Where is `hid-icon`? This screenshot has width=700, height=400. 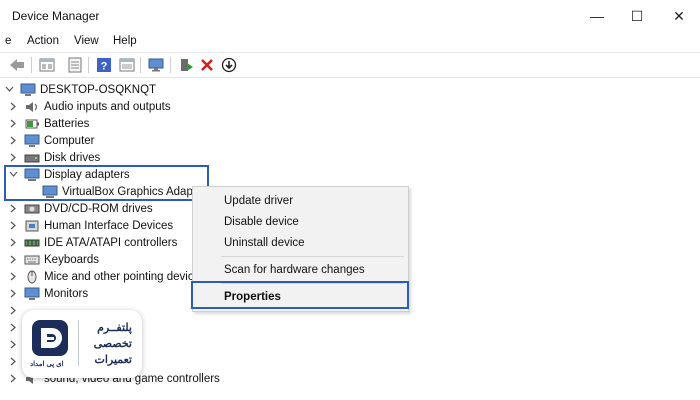
hid-icon is located at coordinates (32, 226).